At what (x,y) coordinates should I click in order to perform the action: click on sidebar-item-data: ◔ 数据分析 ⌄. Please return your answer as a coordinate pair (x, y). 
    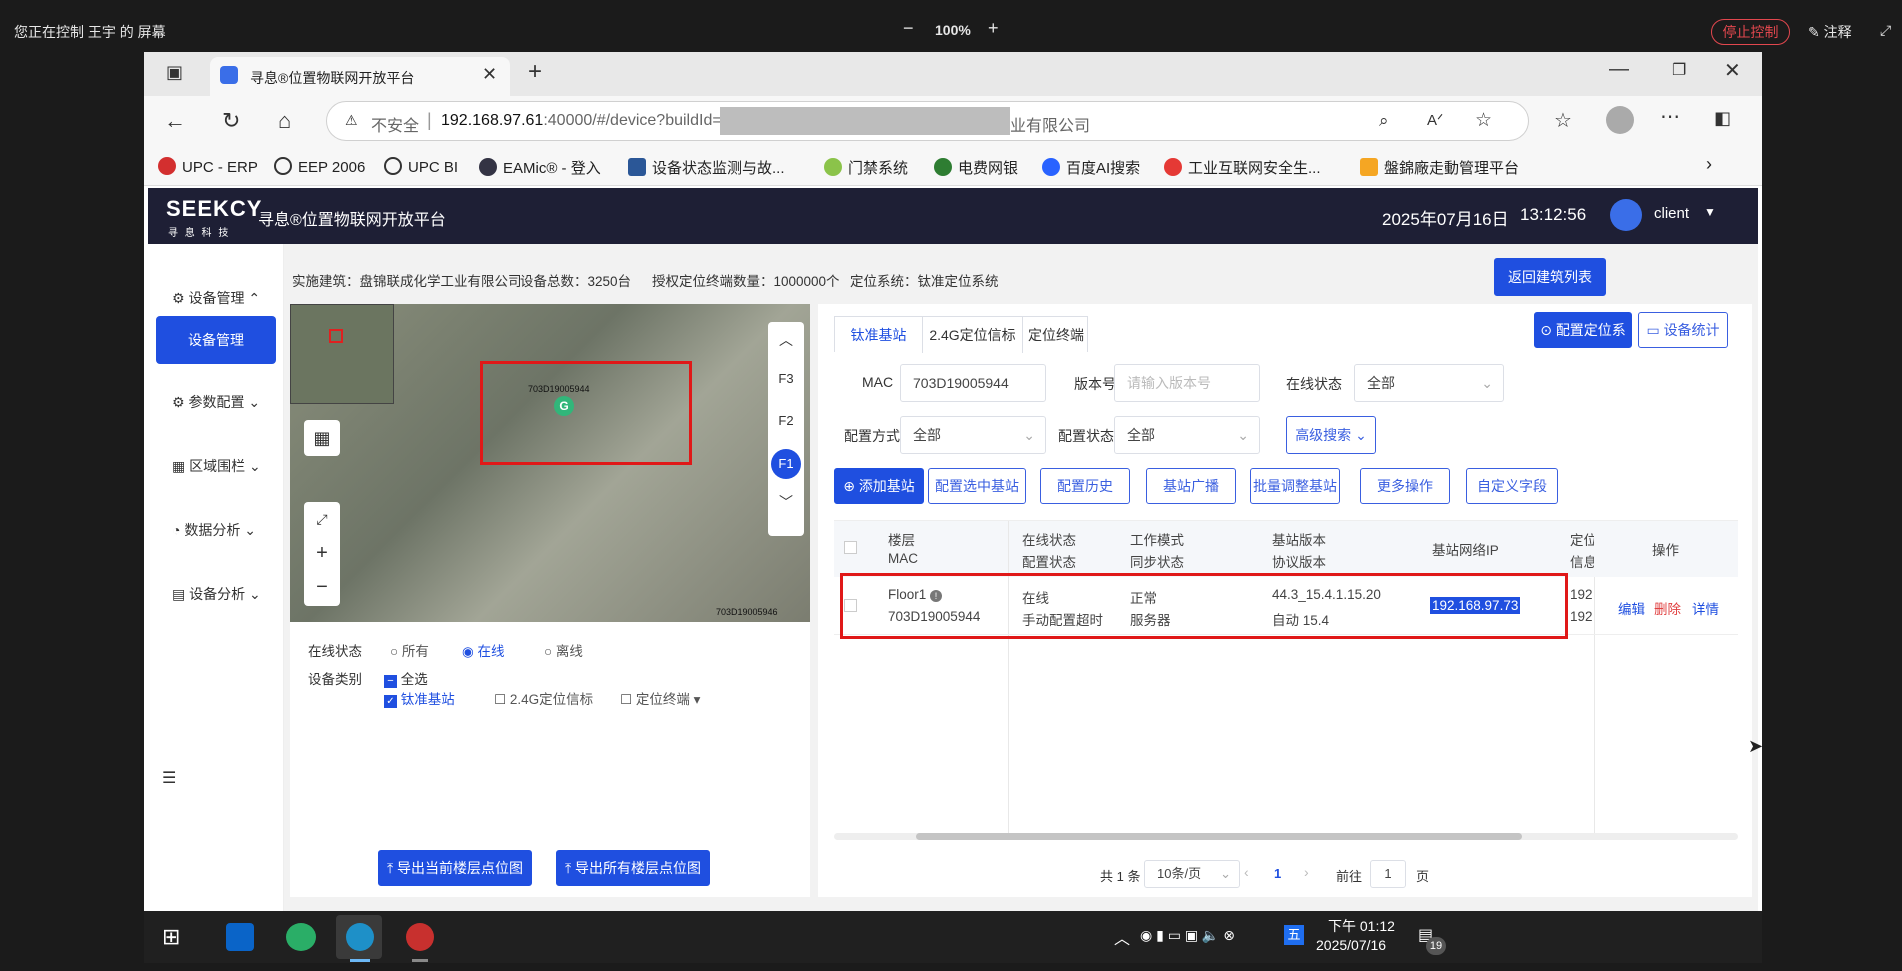
    Looking at the image, I should click on (220, 530).